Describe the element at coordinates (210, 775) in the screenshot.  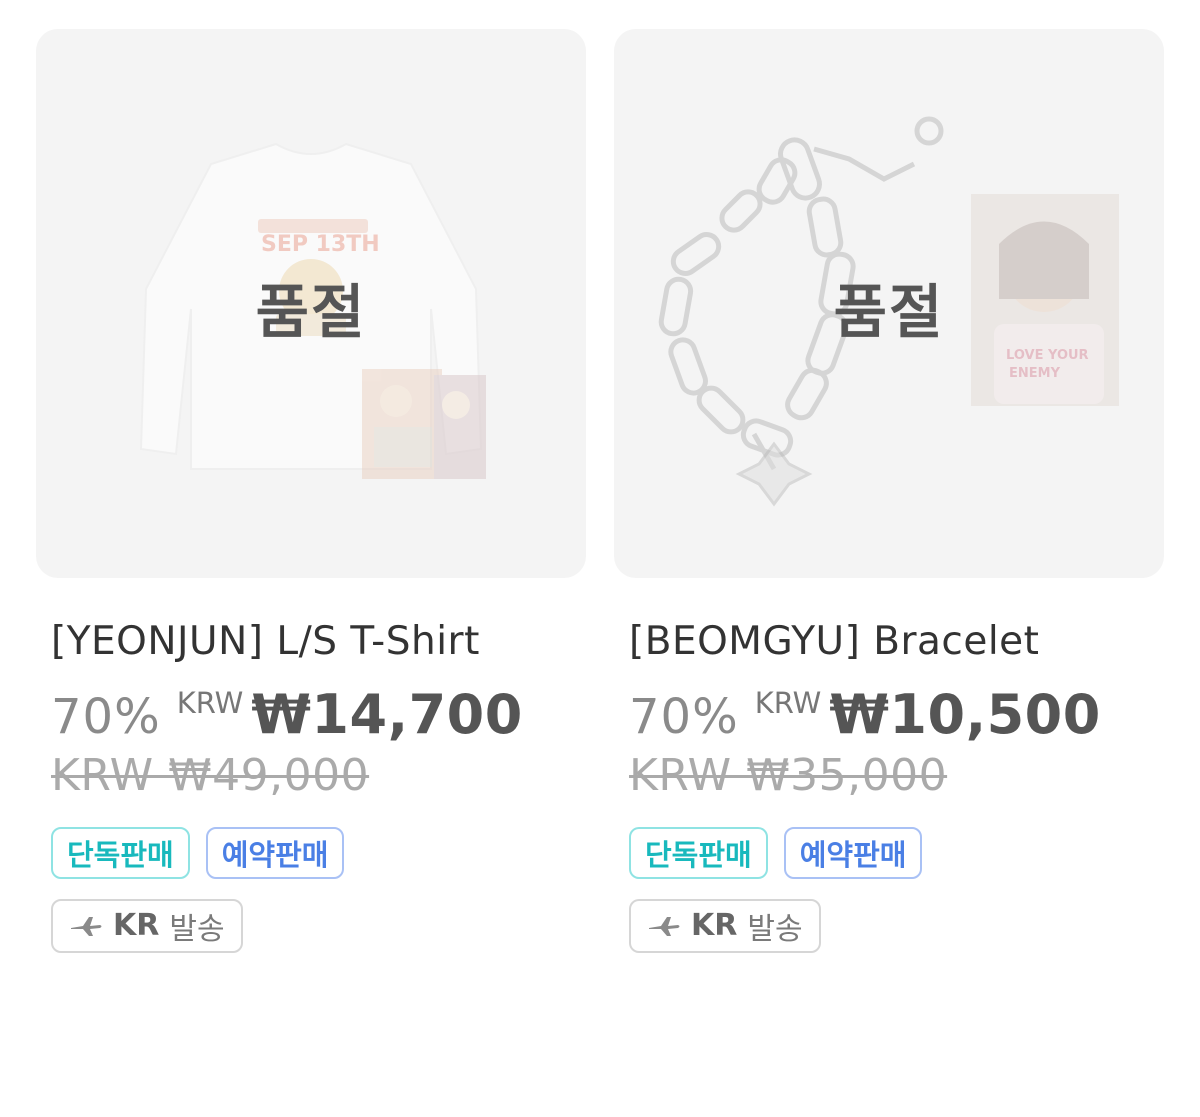
I see `original-price: KRW ₩49,000` at that location.